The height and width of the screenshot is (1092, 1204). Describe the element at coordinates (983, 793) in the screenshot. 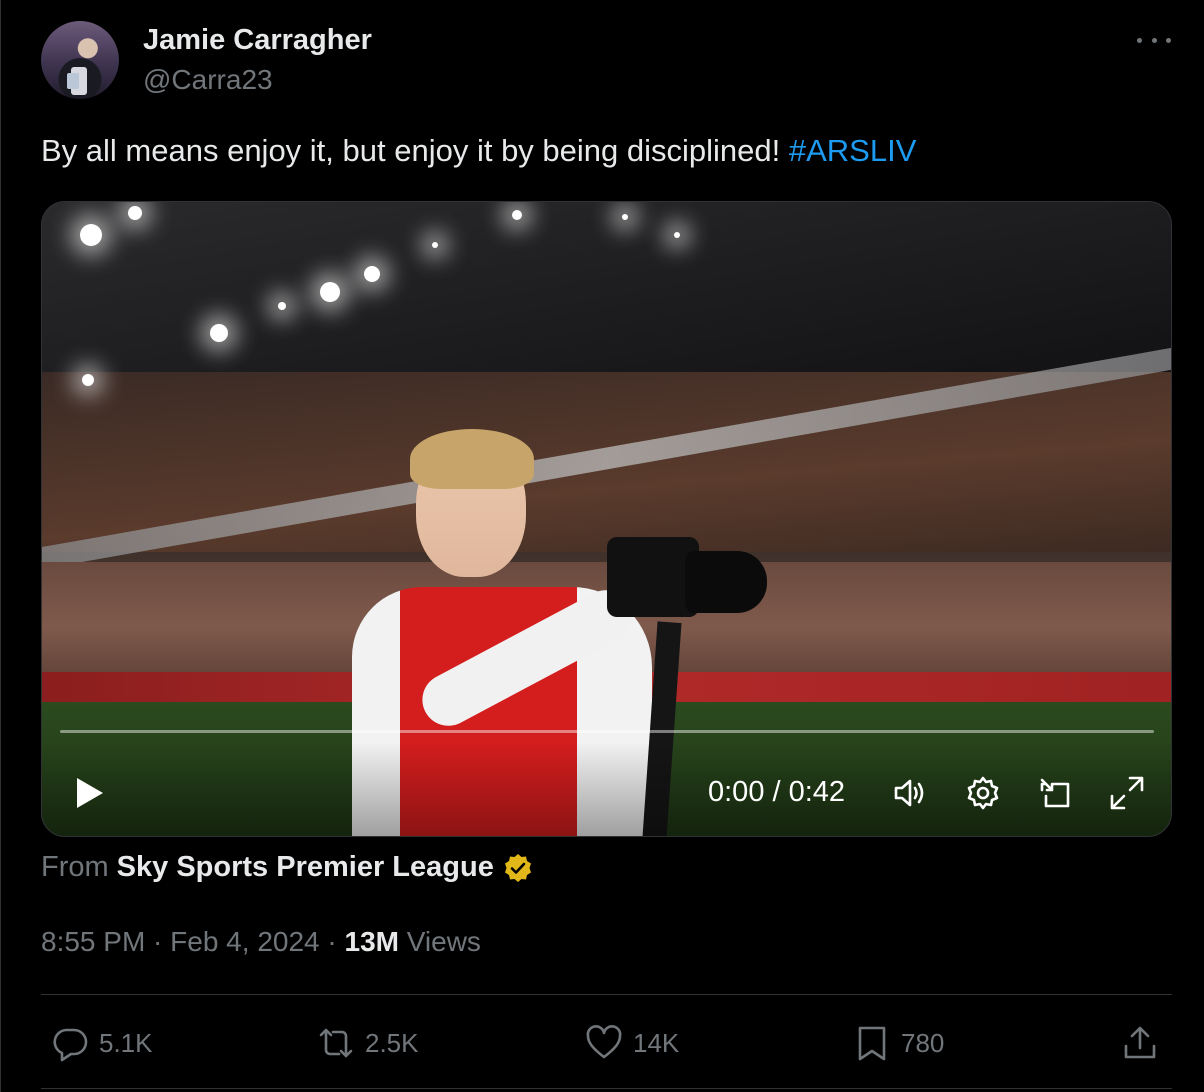

I see `settings-gear-icon` at that location.